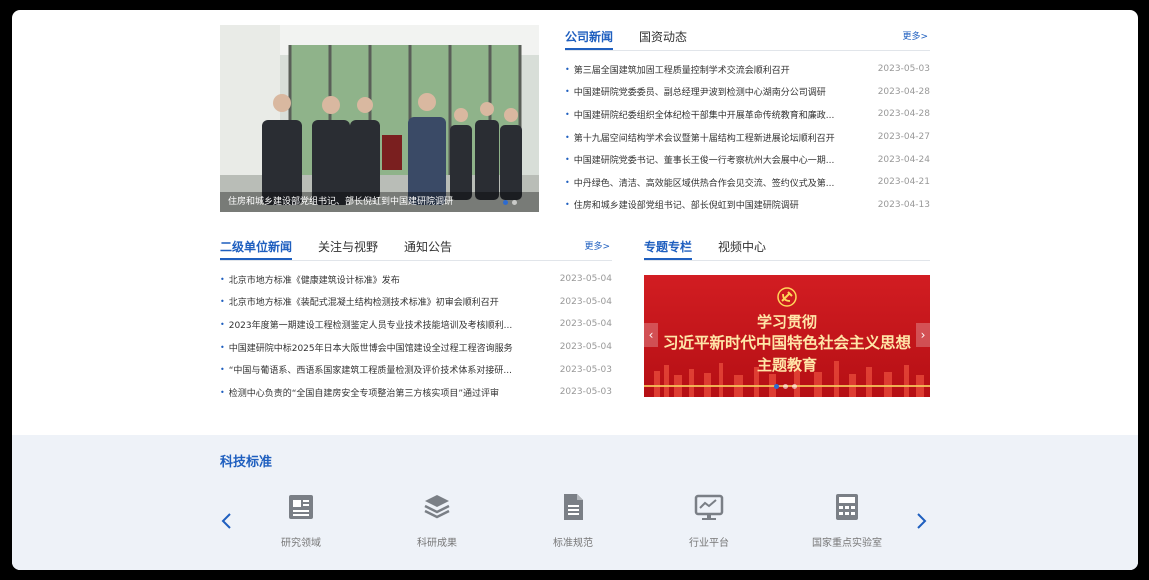 The image size is (1149, 580). Describe the element at coordinates (915, 35) in the screenshot. I see `company-news-more-link: 更多>` at that location.